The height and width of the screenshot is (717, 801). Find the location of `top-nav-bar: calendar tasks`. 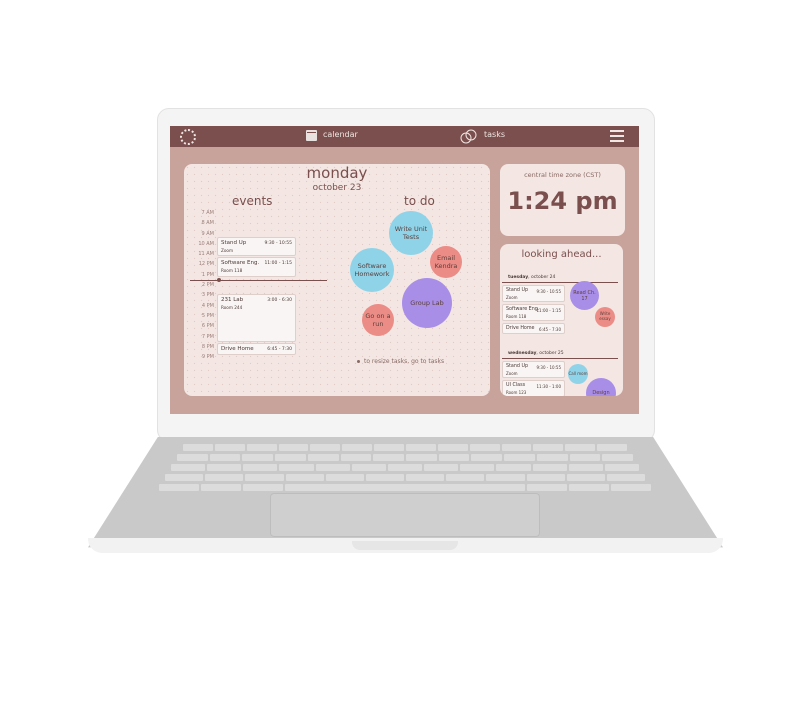

top-nav-bar: calendar tasks is located at coordinates (404, 136).